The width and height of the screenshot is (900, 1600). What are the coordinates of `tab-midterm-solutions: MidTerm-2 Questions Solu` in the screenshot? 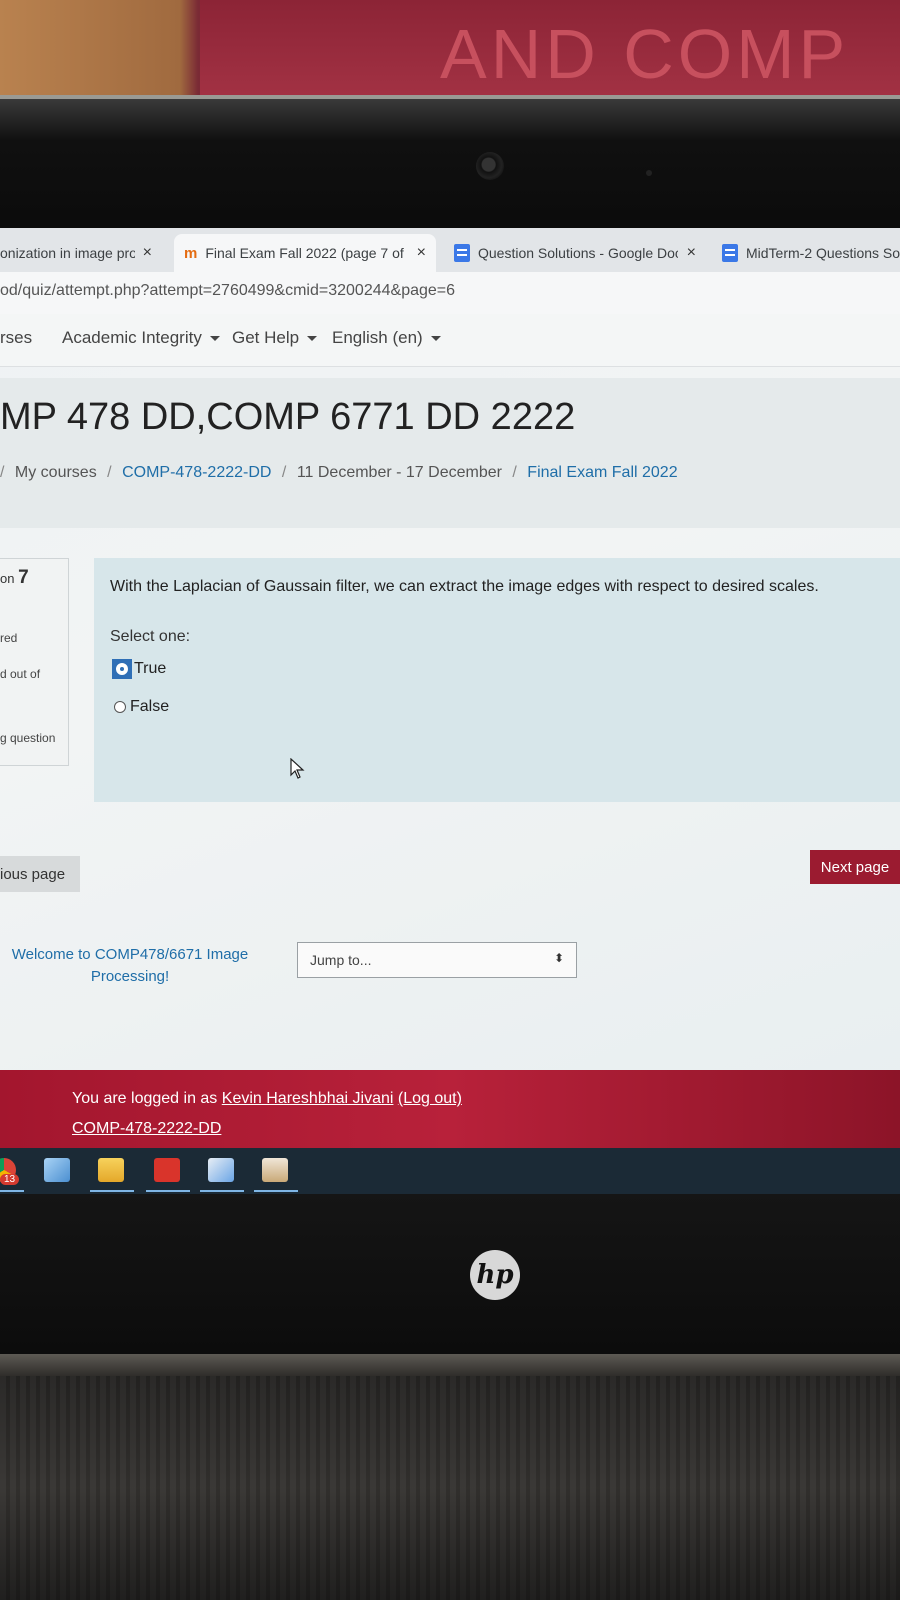 It's located at (806, 253).